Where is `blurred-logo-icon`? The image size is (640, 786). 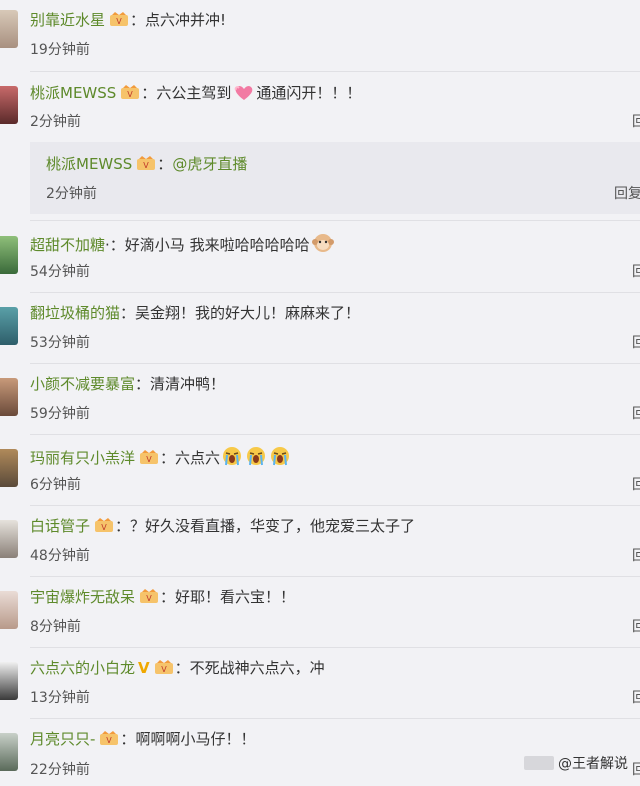
blurred-logo-icon is located at coordinates (539, 763).